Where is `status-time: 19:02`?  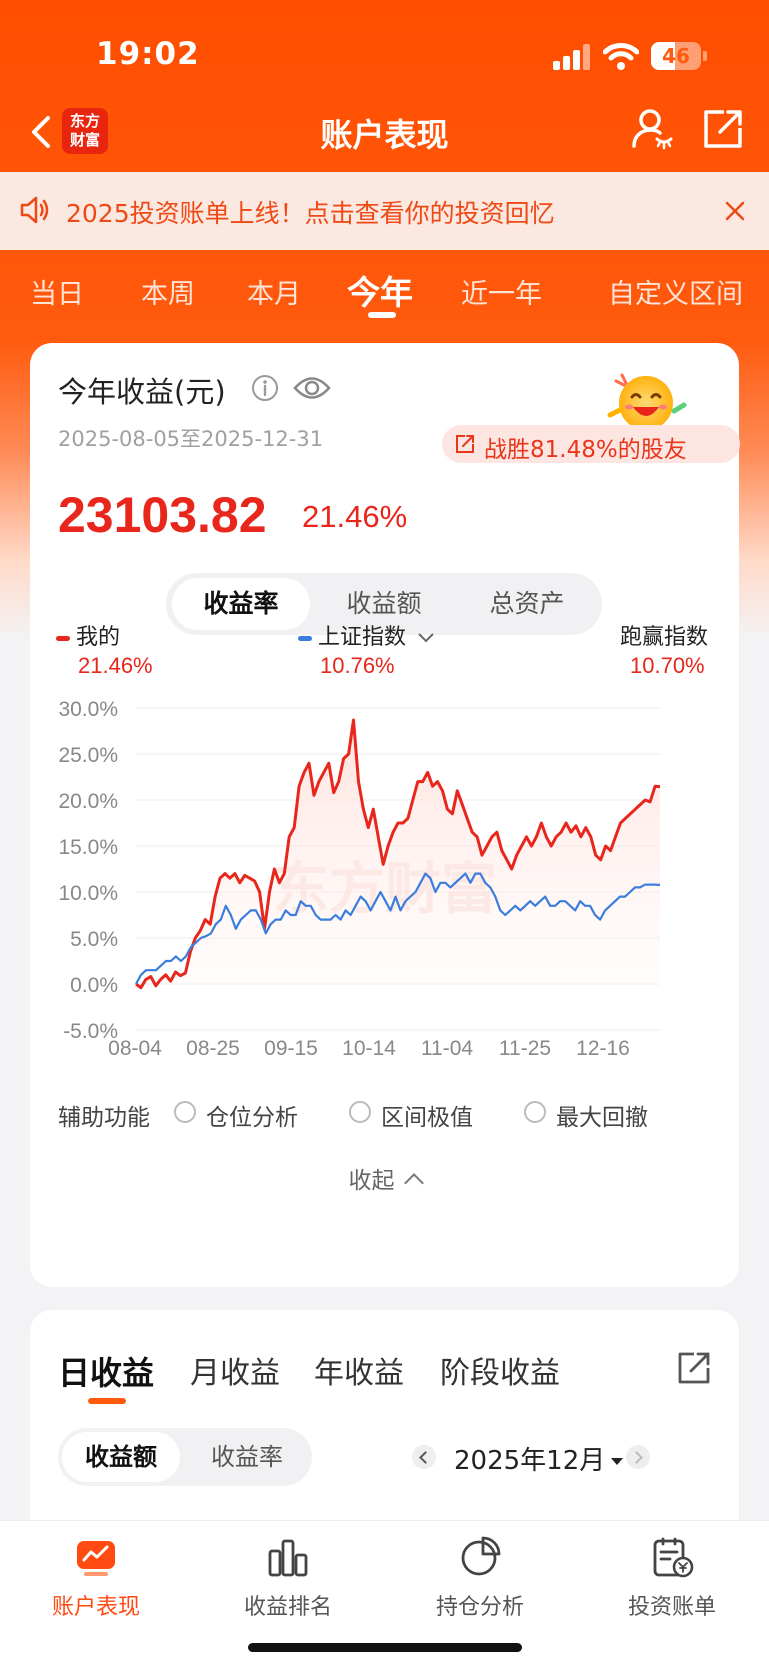 status-time: 19:02 is located at coordinates (148, 54).